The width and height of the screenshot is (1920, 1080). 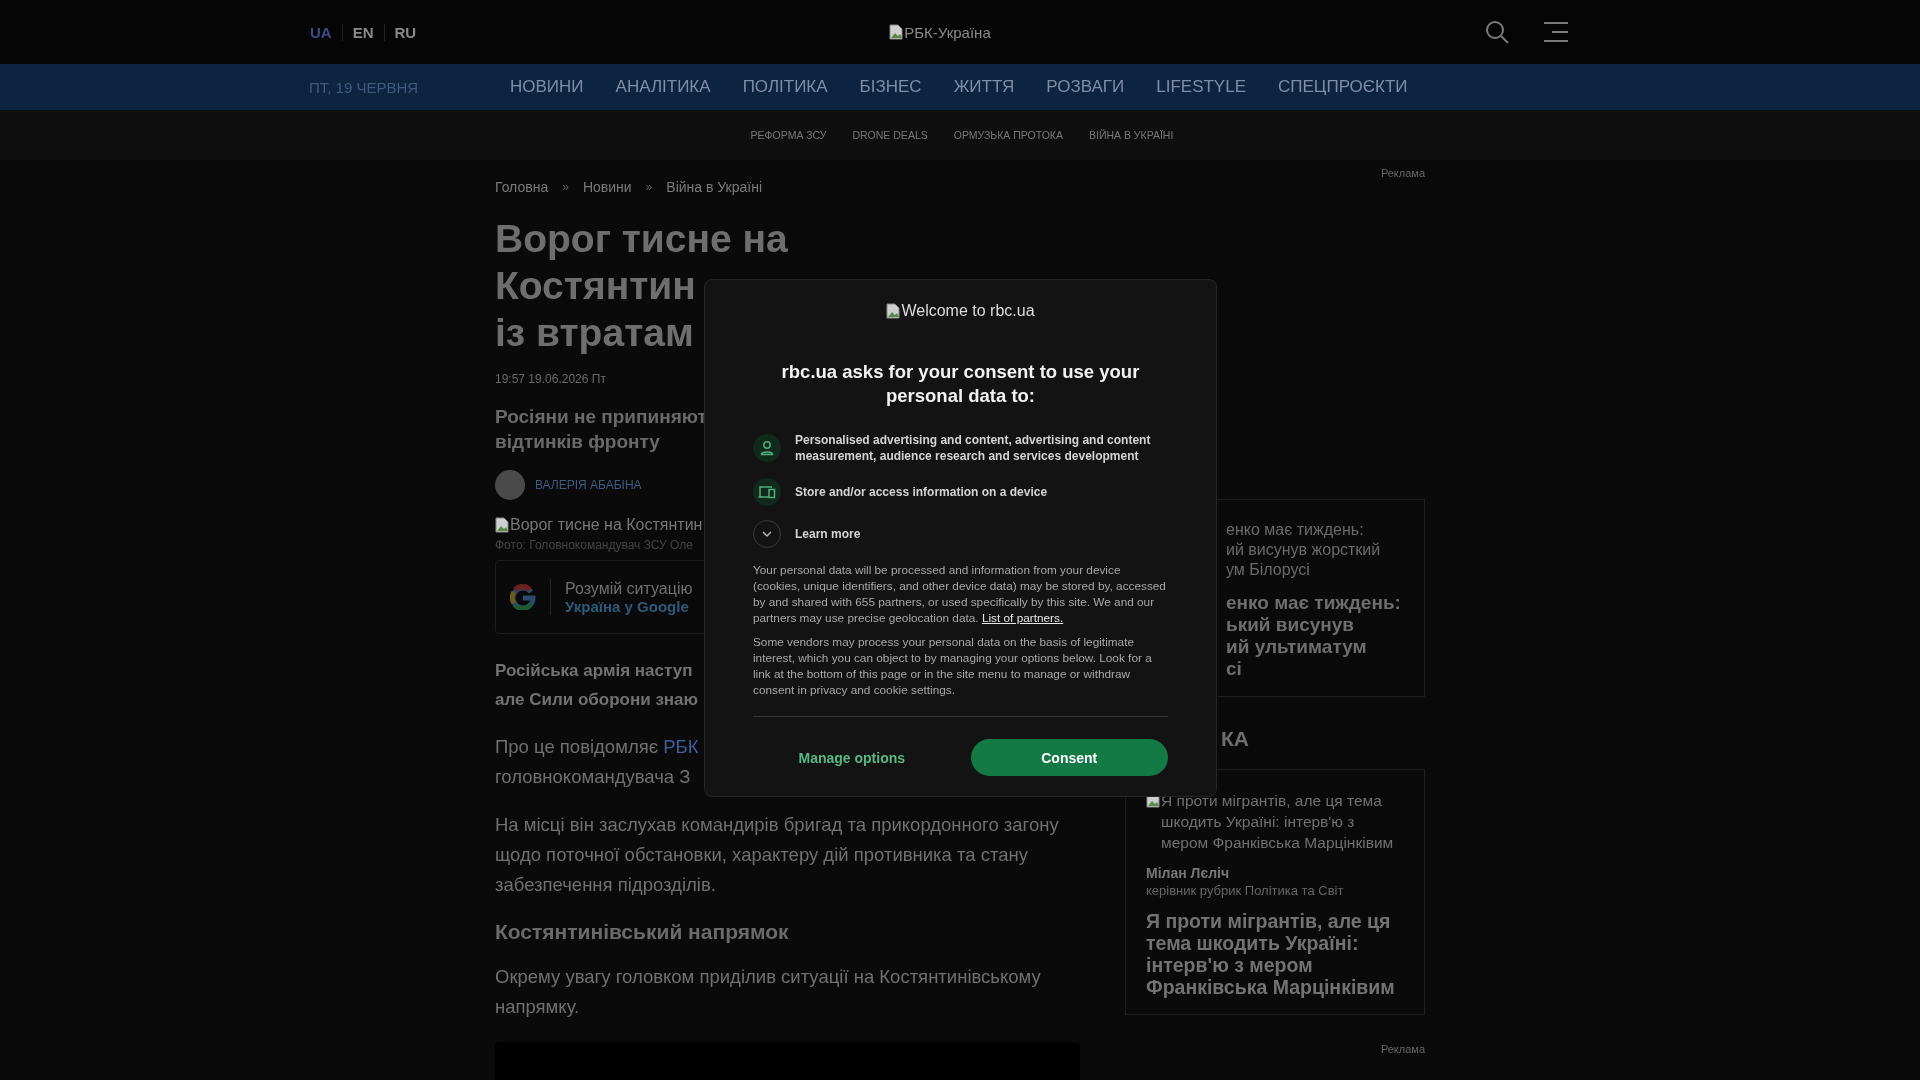 I want to click on menu-icon, so click(x=1556, y=32).